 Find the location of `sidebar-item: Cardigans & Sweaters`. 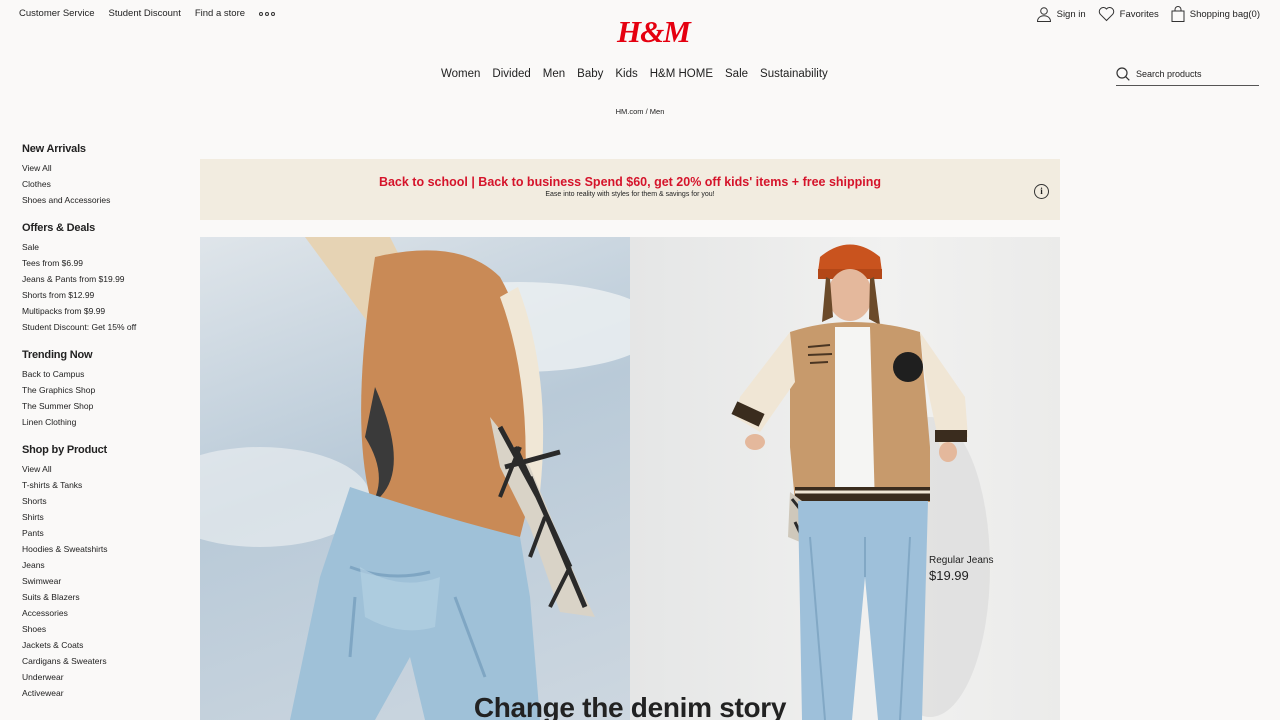

sidebar-item: Cardigans & Sweaters is located at coordinates (104, 661).